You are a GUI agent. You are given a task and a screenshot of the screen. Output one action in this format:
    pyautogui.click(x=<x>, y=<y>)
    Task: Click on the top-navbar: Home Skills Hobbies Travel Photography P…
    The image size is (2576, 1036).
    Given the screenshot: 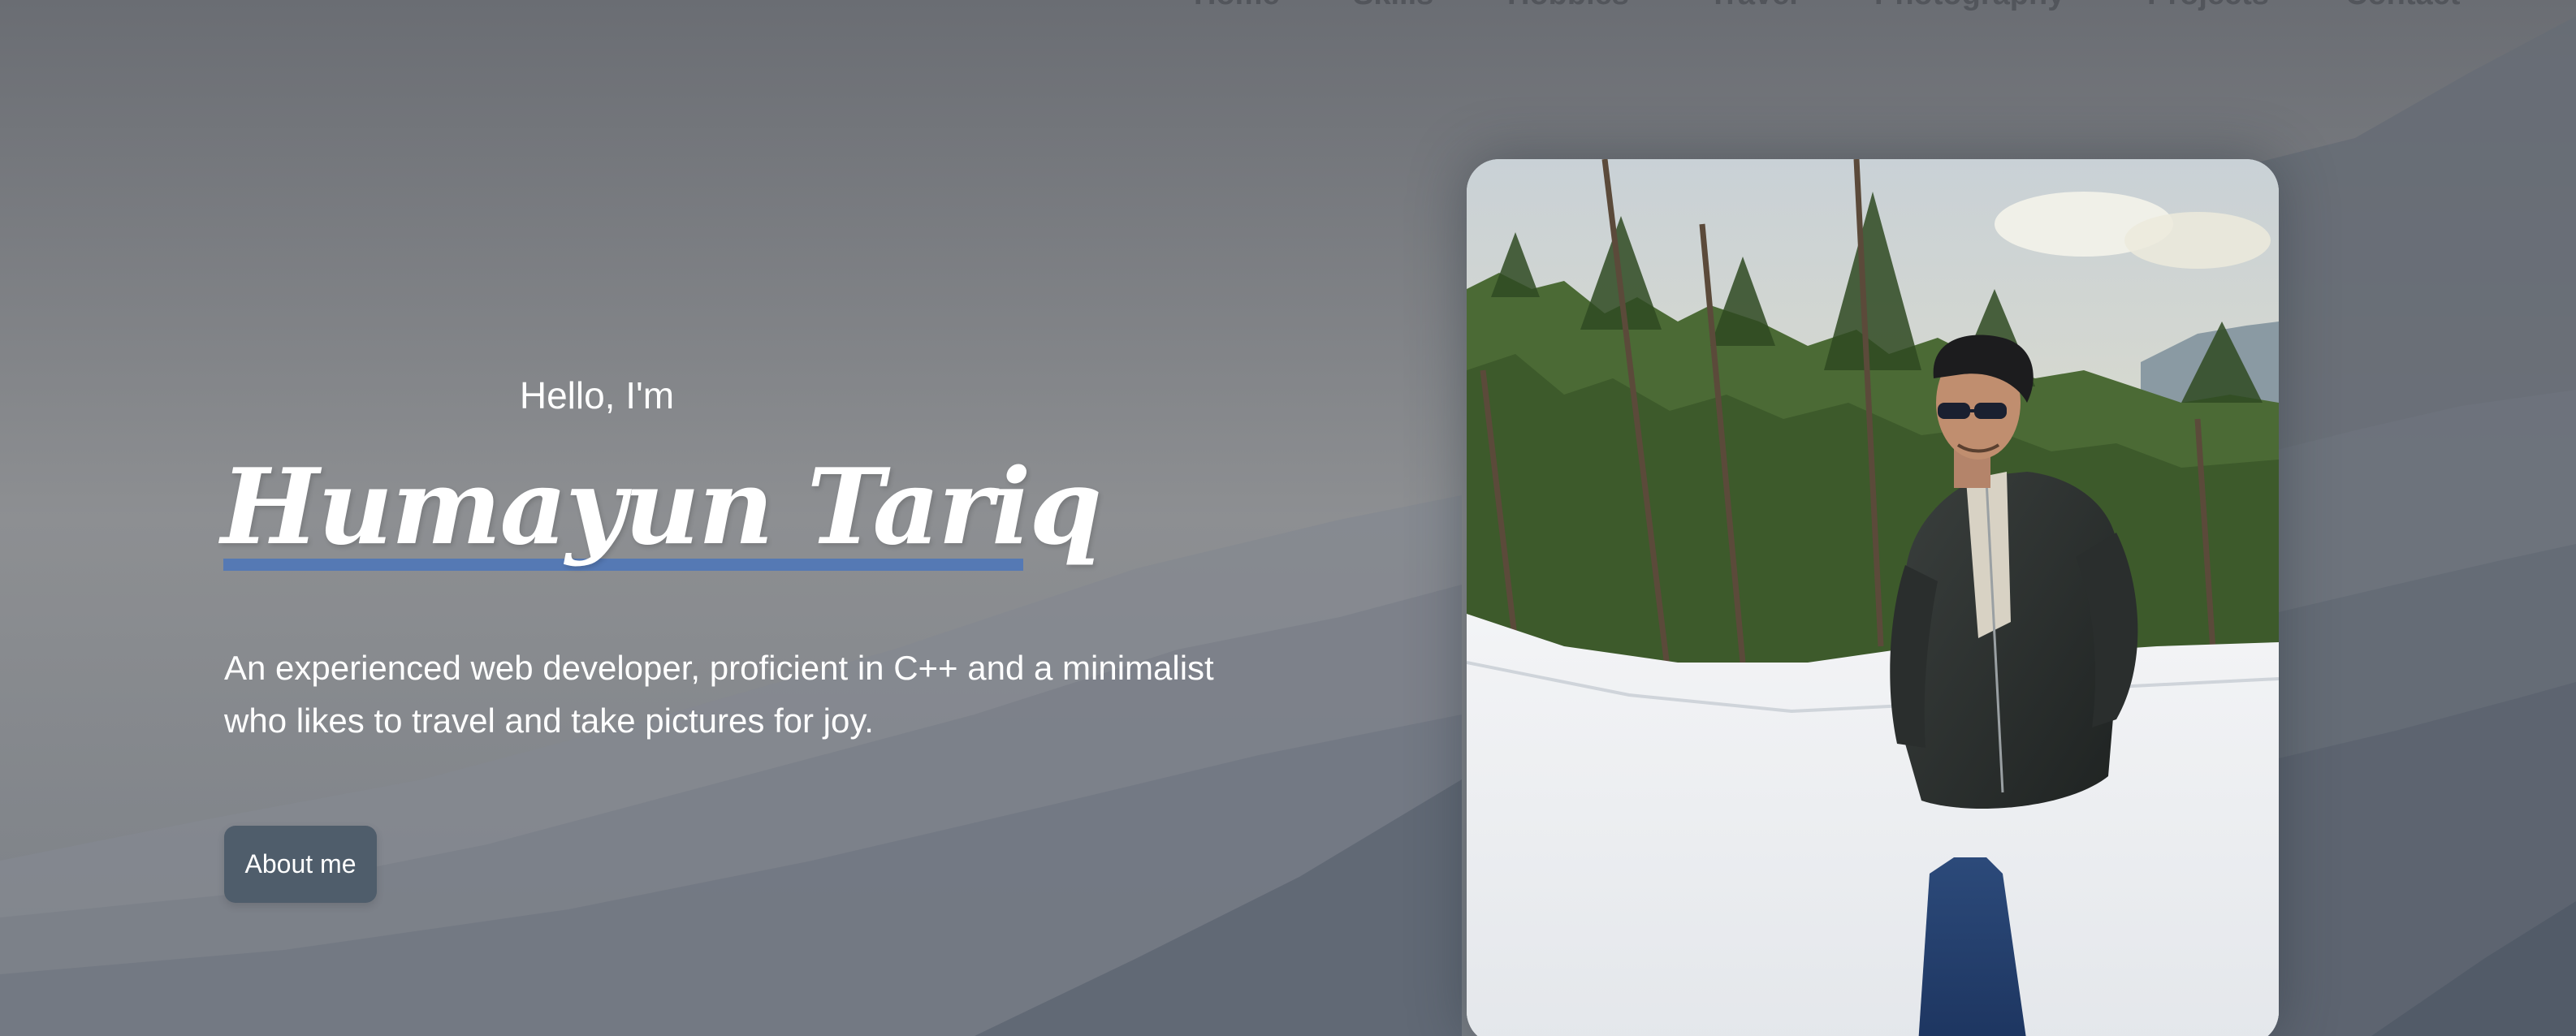 What is the action you would take?
    pyautogui.click(x=1288, y=12)
    